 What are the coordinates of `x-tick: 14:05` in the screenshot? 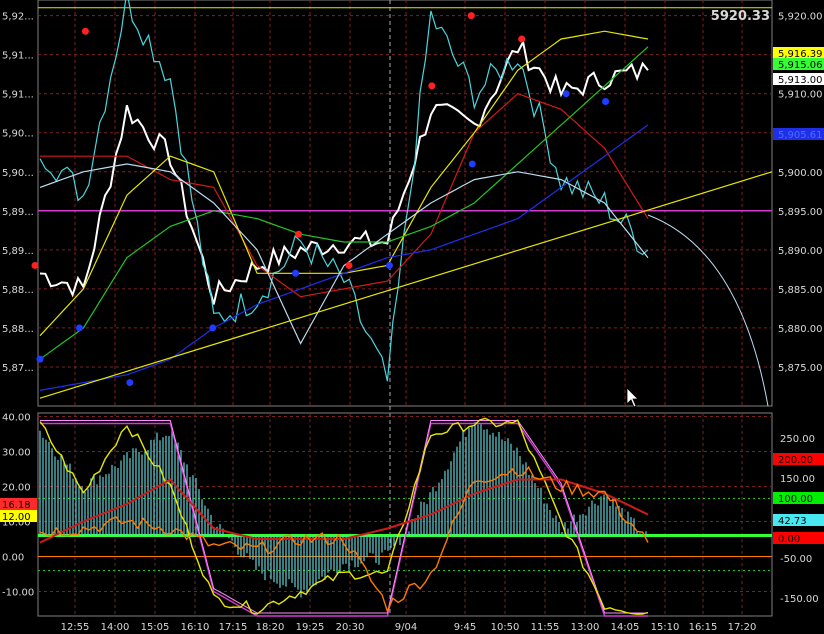 It's located at (625, 627).